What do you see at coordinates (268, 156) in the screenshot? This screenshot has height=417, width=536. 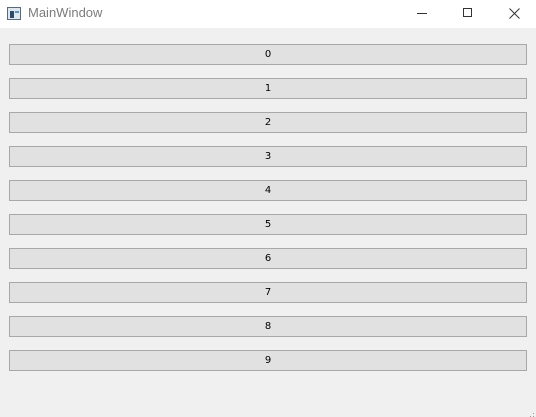 I see `button-3: 3` at bounding box center [268, 156].